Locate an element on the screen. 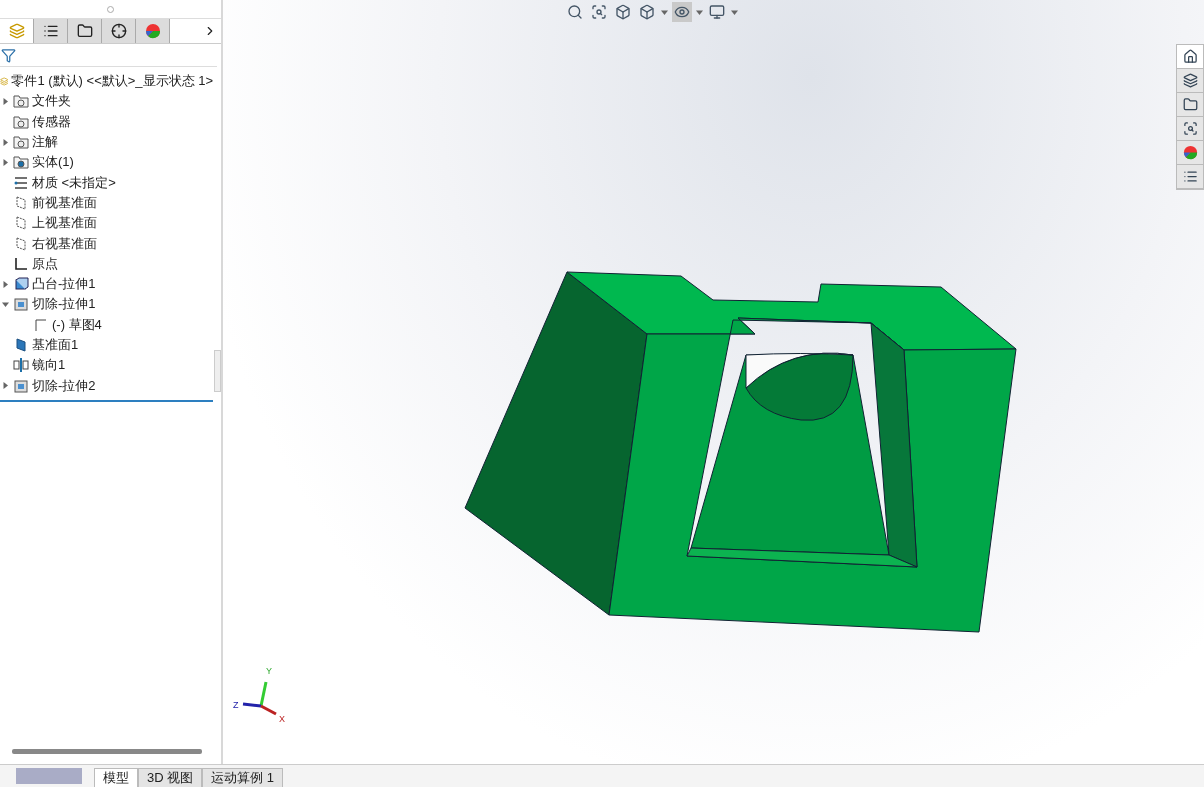  mirror-icon is located at coordinates (21, 365).